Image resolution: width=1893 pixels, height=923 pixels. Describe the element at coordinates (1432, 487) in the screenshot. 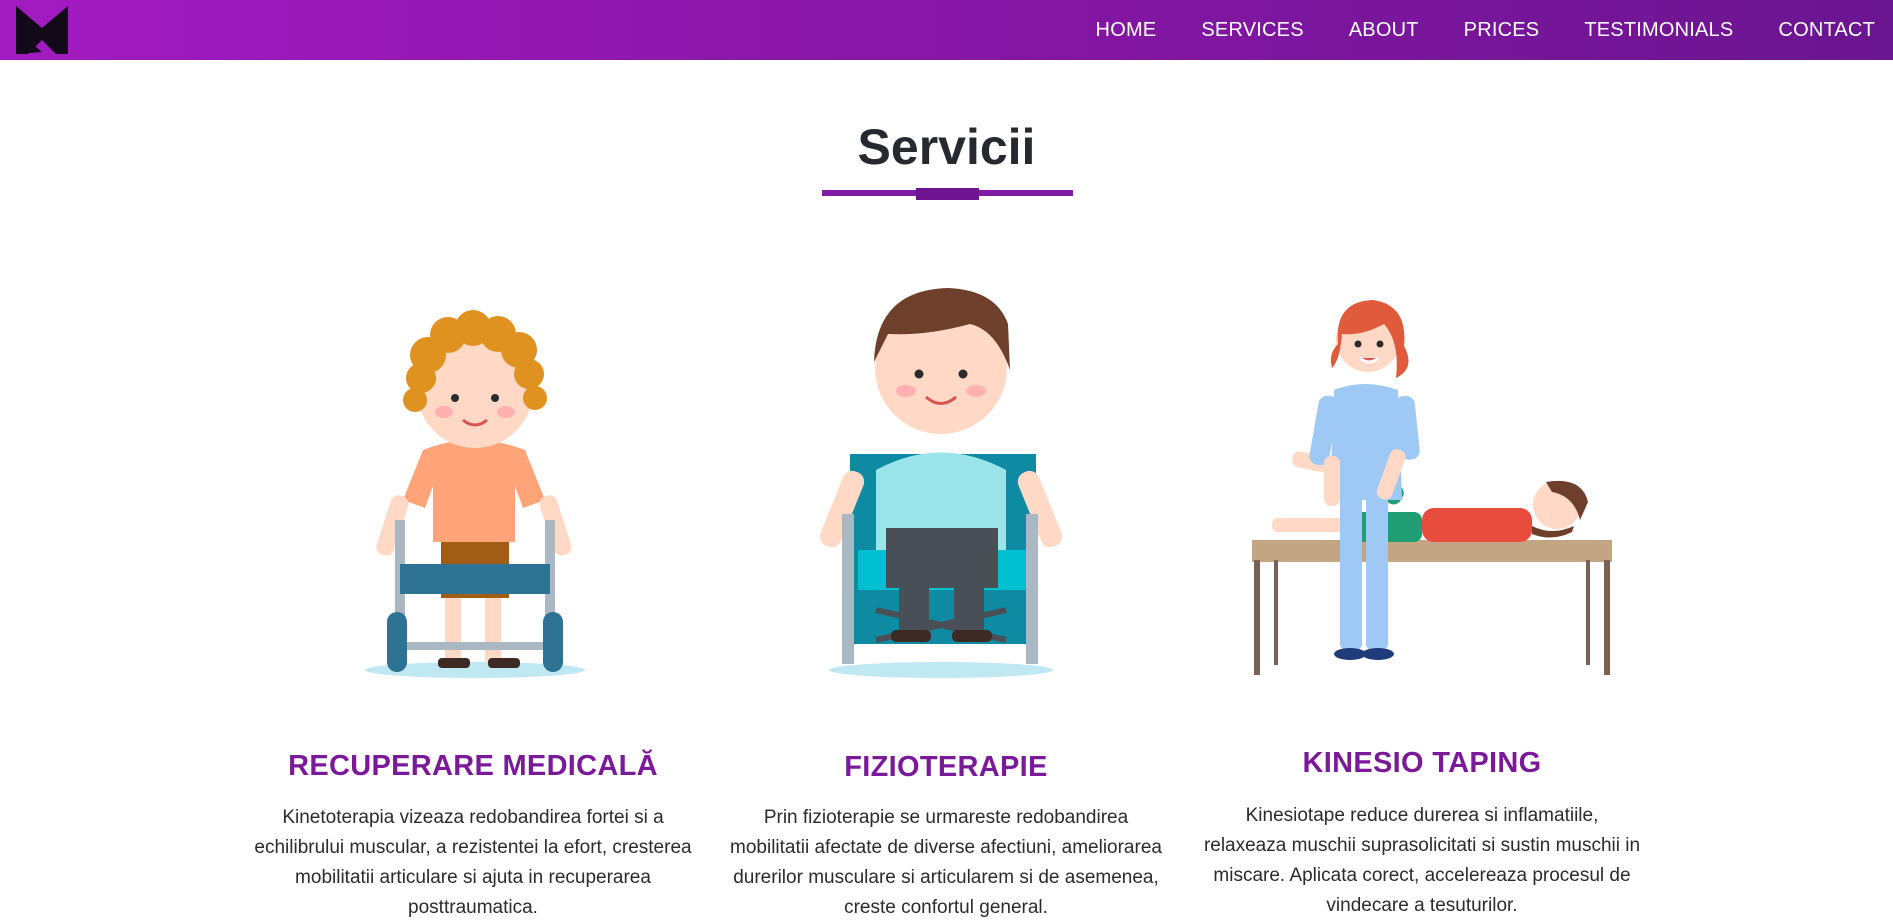

I see `therapist-patient-illustration` at that location.